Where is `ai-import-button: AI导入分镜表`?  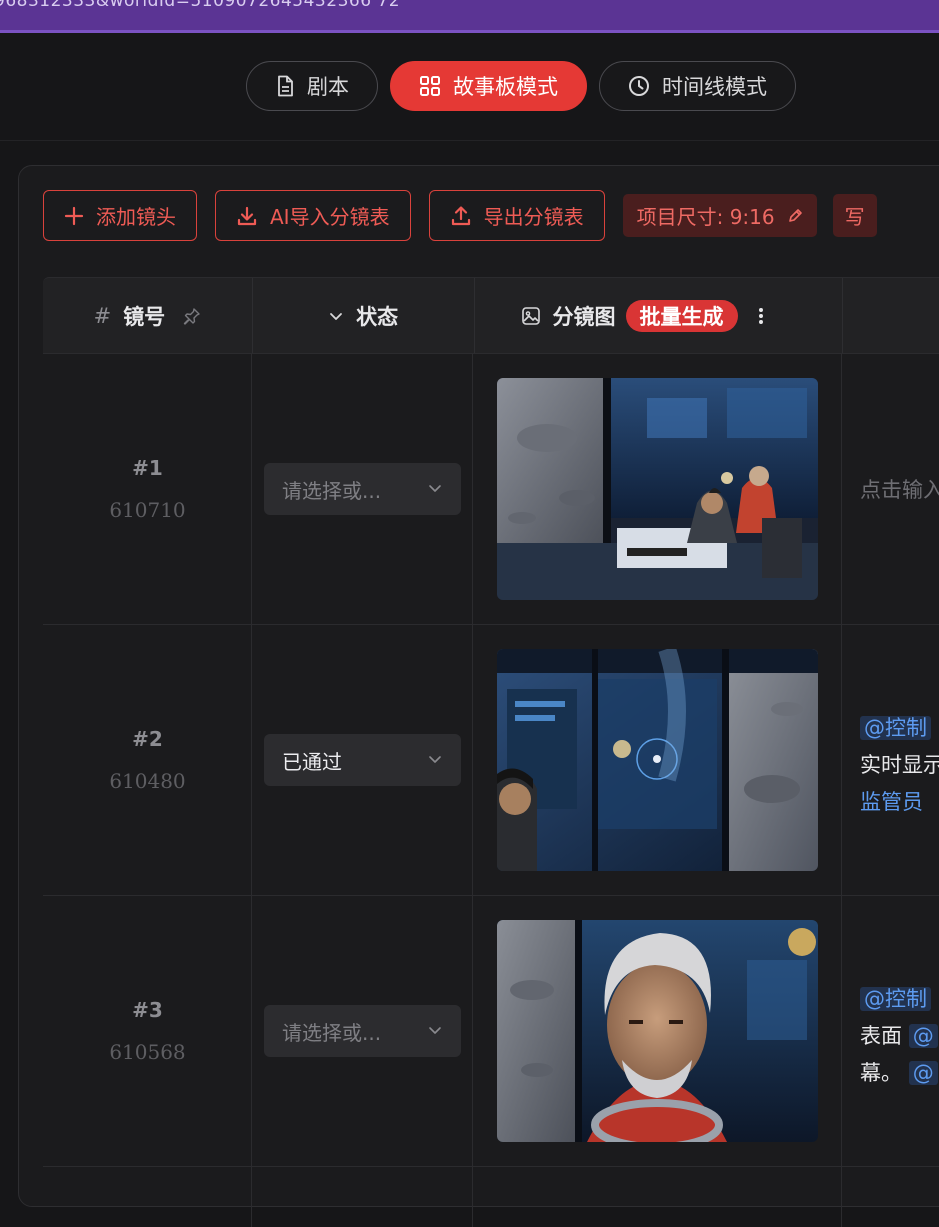 ai-import-button: AI导入分镜表 is located at coordinates (313, 215).